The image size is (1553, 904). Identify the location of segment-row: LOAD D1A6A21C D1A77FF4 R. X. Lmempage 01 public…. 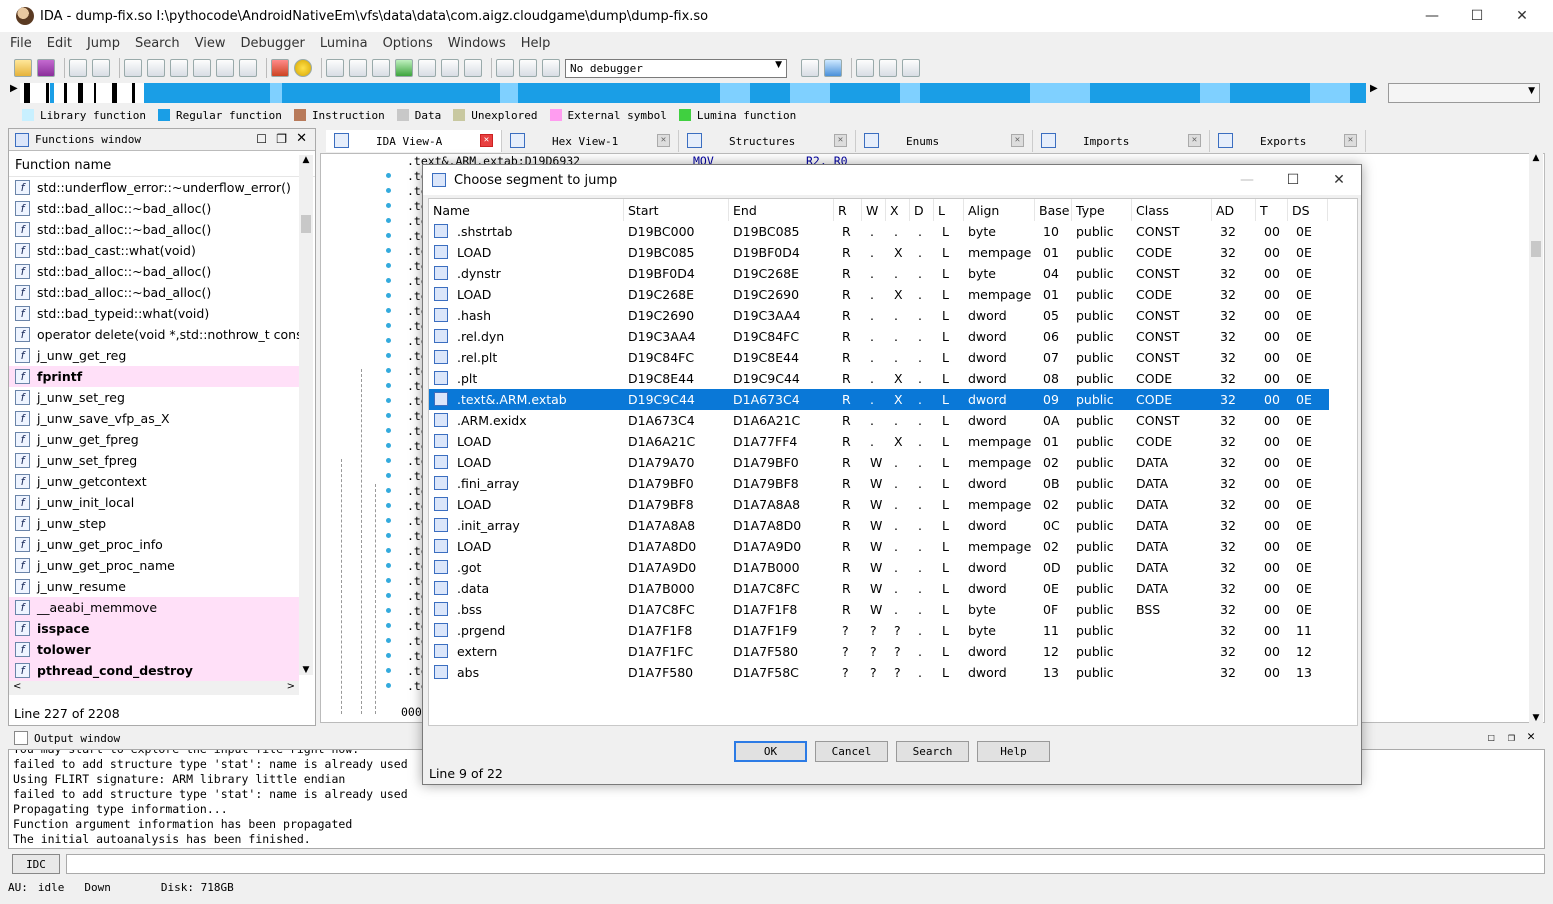
(879, 441).